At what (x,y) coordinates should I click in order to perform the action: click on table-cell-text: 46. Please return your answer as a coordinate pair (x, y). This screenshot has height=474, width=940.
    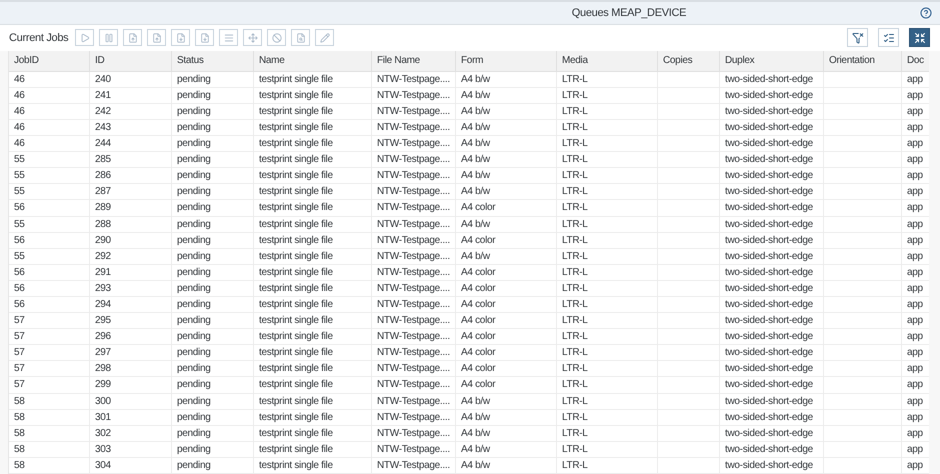
    Looking at the image, I should click on (19, 111).